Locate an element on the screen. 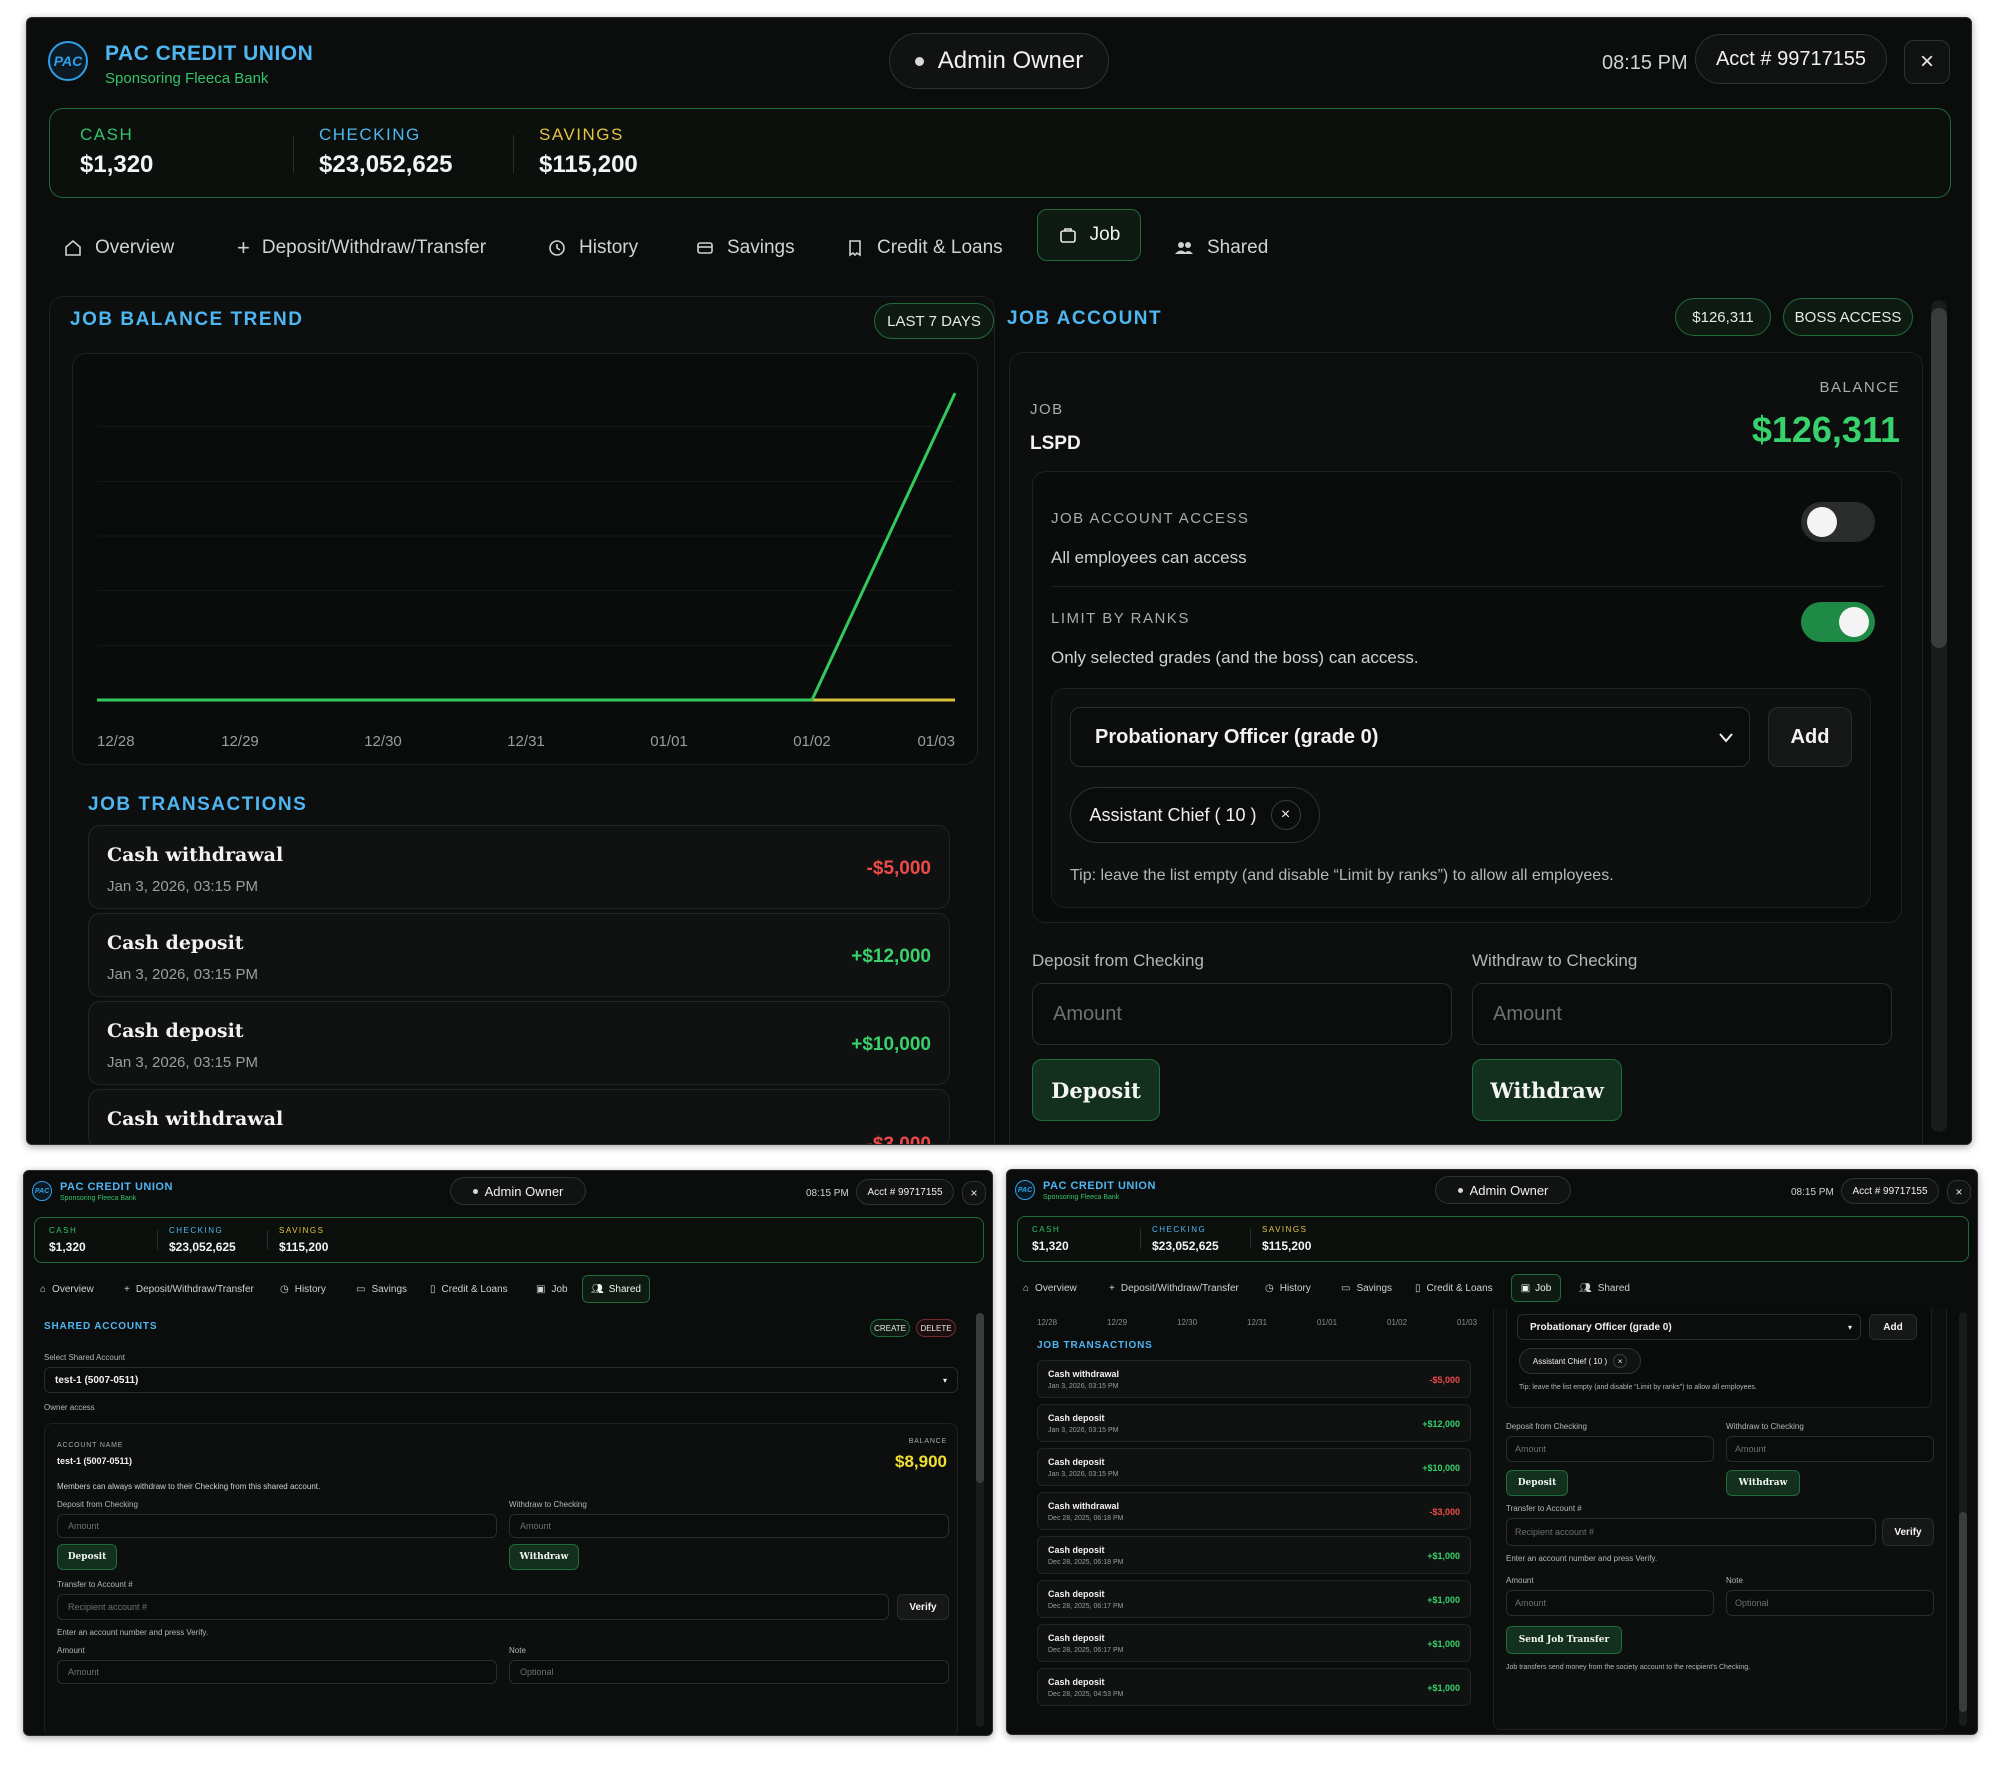  tab-savings: Savings is located at coordinates (745, 248).